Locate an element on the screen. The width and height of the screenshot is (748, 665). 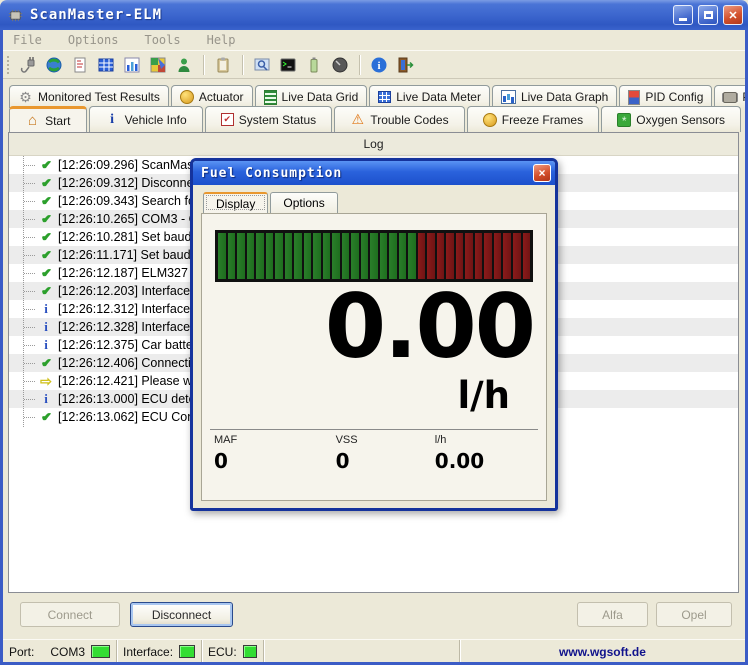
status-port: Port: COM3 is located at coordinates (60, 651).